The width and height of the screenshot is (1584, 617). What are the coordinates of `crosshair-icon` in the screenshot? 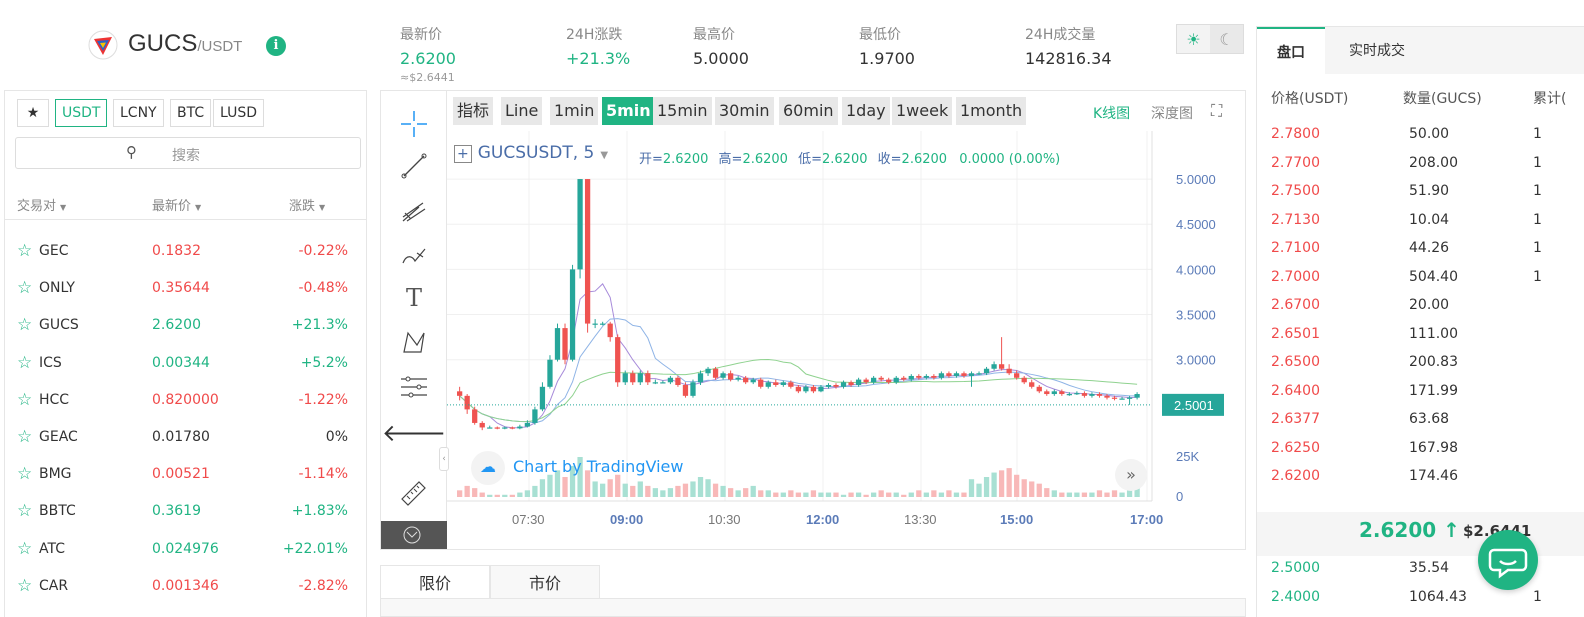 It's located at (414, 124).